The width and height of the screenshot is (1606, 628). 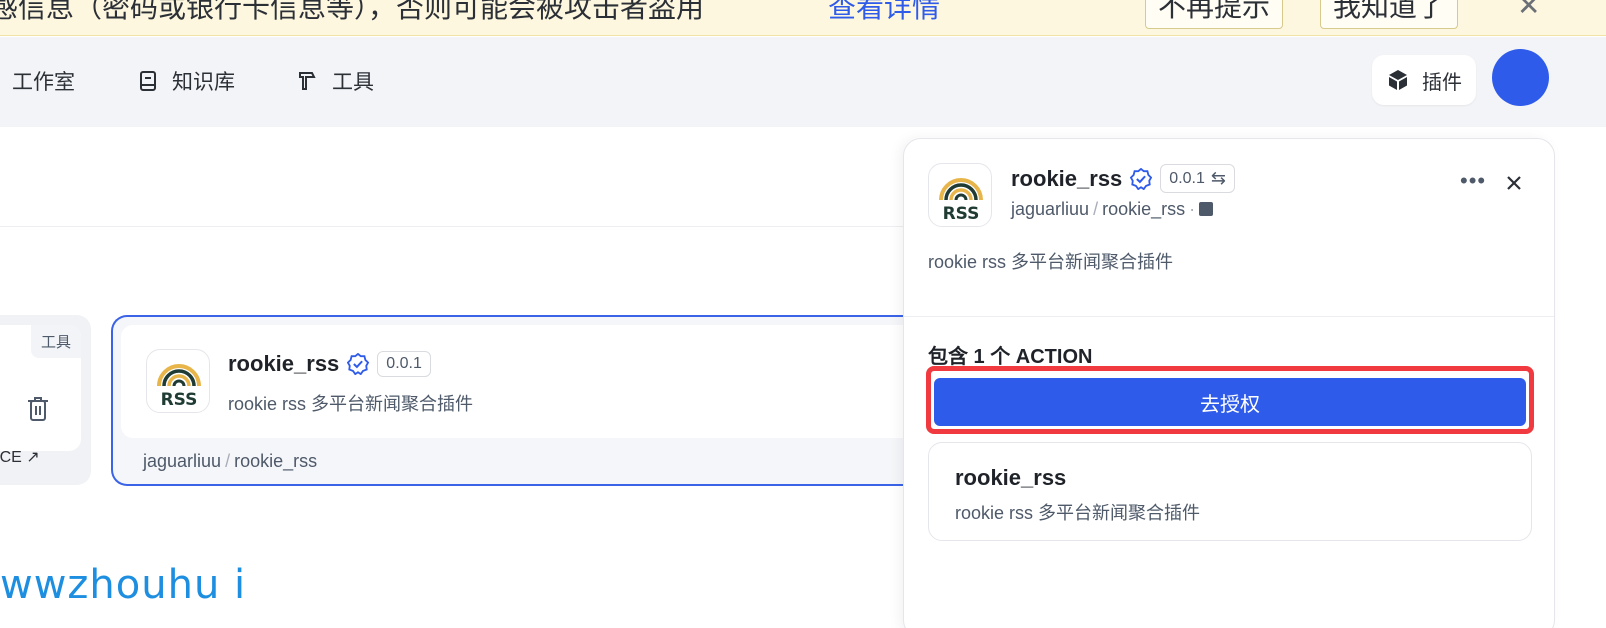 I want to click on plugin-name: rookie_rss, so click(x=284, y=363).